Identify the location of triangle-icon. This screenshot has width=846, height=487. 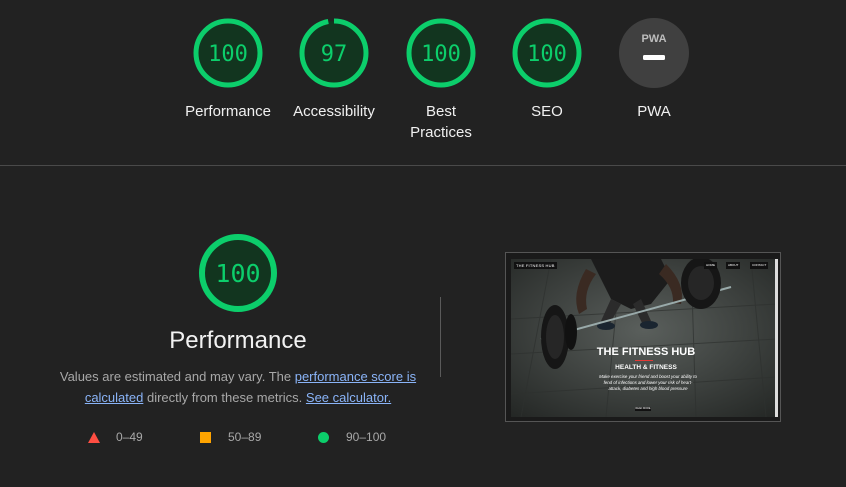
(94, 437).